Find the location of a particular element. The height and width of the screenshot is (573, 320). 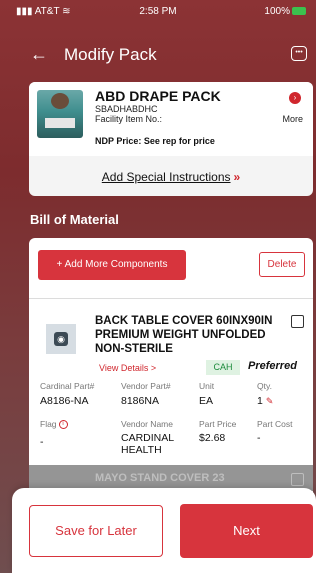

product-image-cover is located at coordinates (60, 123).